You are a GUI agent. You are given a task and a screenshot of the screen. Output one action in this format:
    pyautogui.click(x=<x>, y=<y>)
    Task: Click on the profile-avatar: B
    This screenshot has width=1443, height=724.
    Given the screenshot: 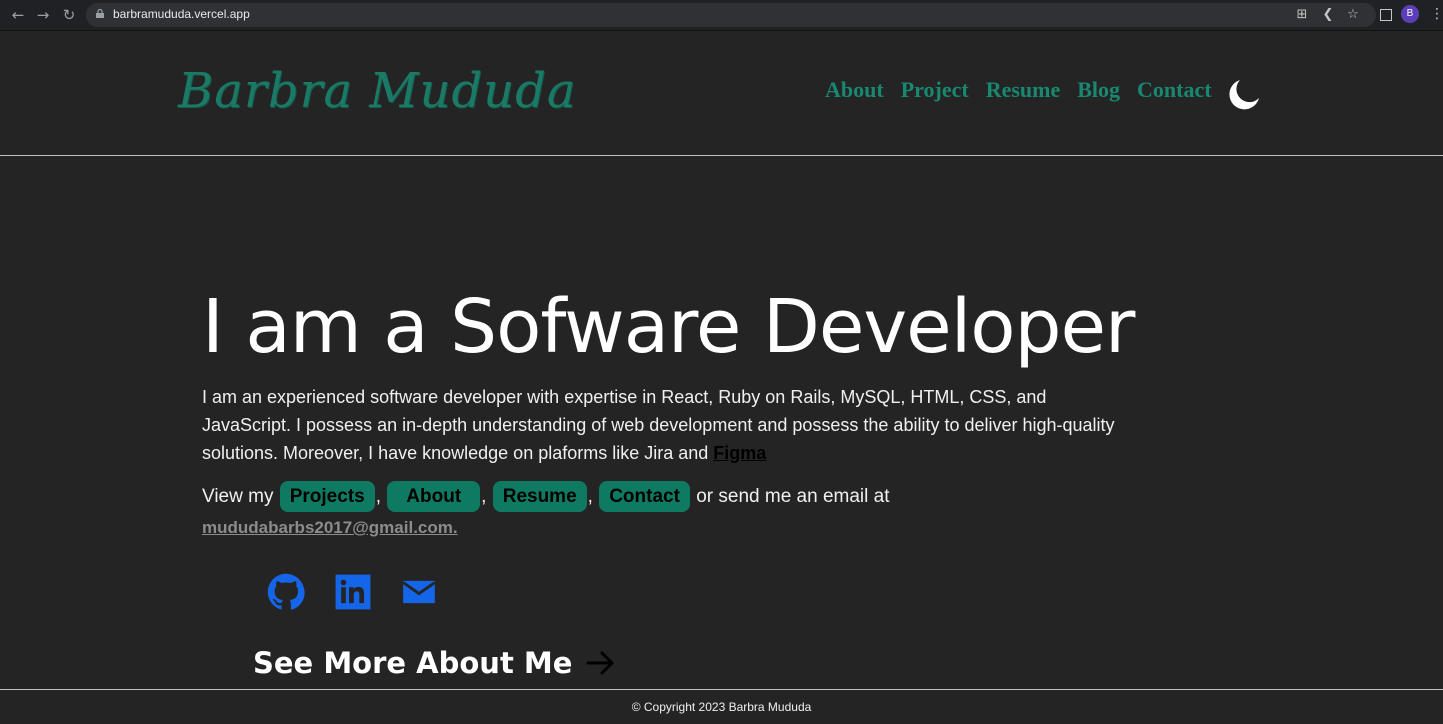 What is the action you would take?
    pyautogui.click(x=1410, y=14)
    